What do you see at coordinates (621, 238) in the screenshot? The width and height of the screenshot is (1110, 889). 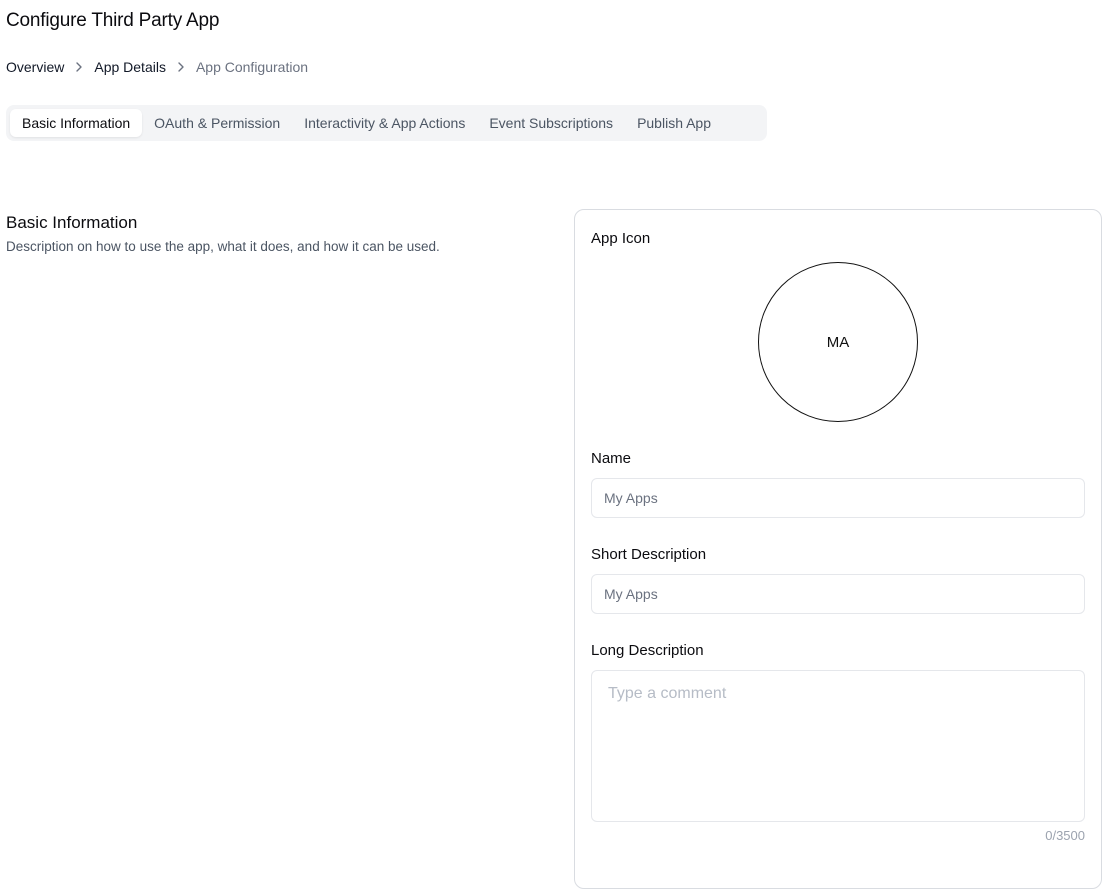 I see `app-icon-label: App Icon` at bounding box center [621, 238].